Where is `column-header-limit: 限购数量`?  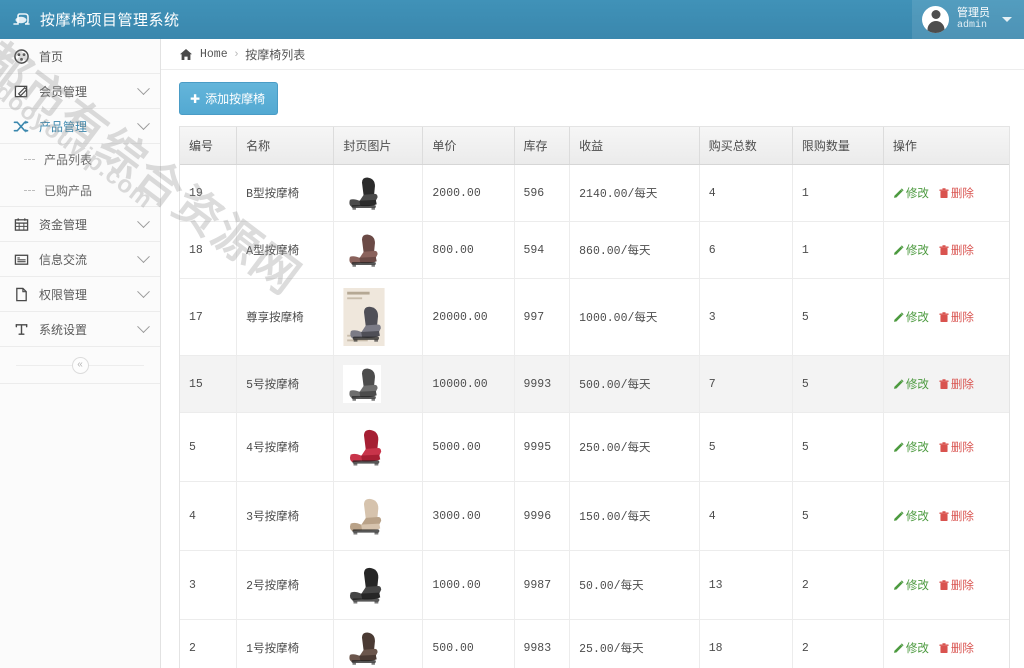 column-header-limit: 限购数量 is located at coordinates (838, 146).